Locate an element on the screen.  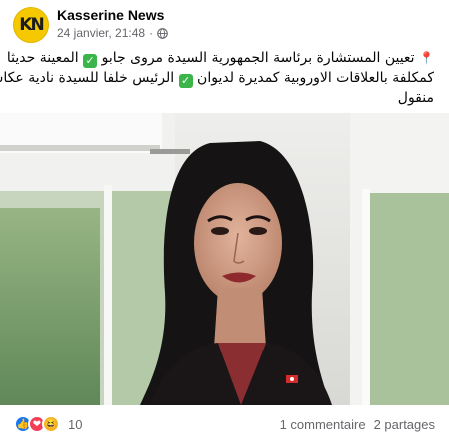
avatar-logo-text: KN is located at coordinates (31, 25).